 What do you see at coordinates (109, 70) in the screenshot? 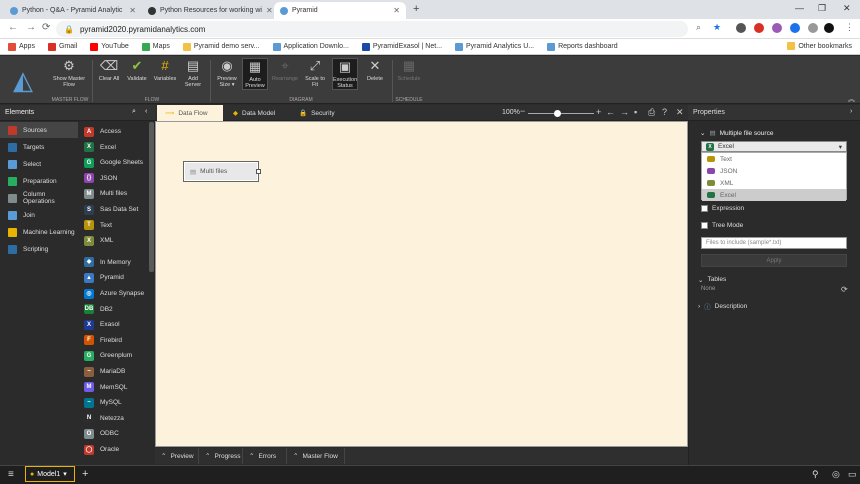
I see `clear-all-button: ⌫ Clear All` at bounding box center [109, 70].